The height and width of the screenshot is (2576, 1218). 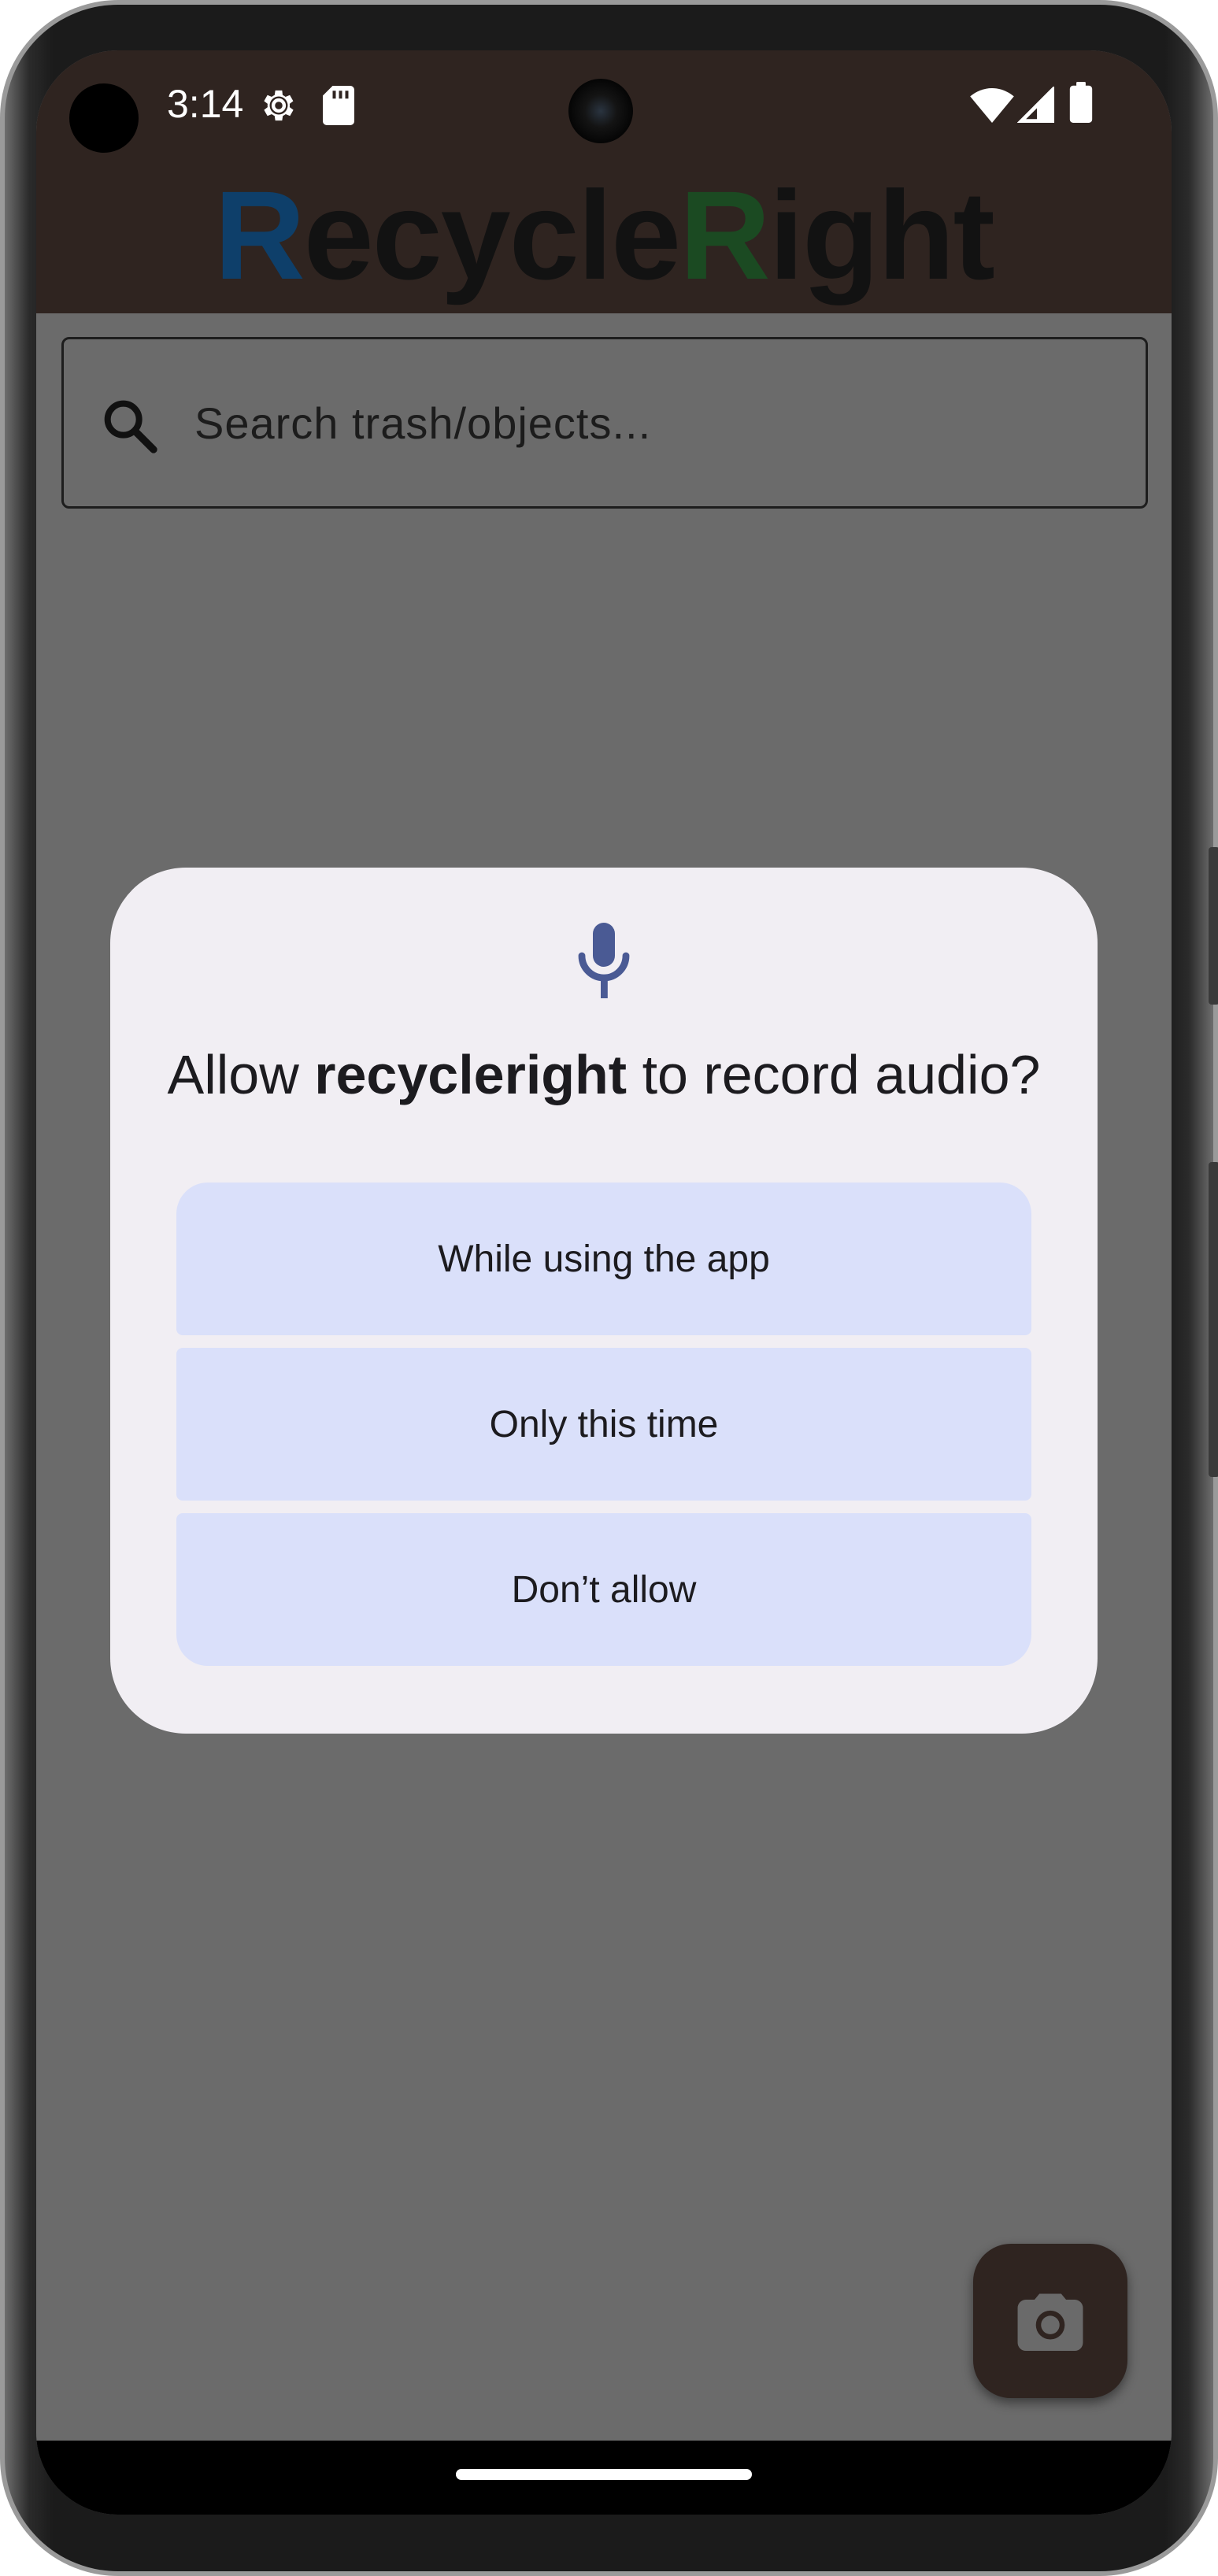 What do you see at coordinates (492, 235) in the screenshot?
I see `app-title-part-1: ecycle` at bounding box center [492, 235].